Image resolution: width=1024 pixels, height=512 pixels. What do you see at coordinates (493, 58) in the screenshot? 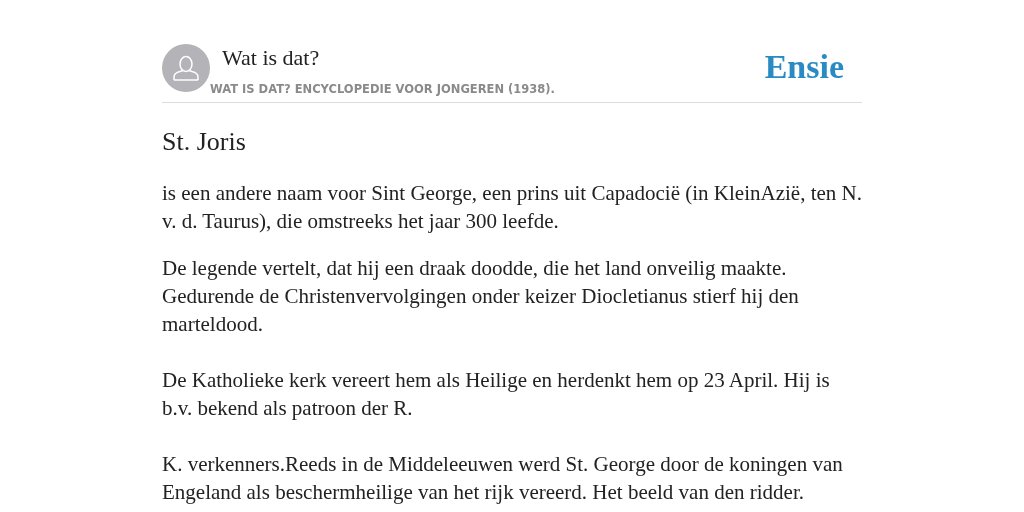
I see `site-title: Wat is dat?` at bounding box center [493, 58].